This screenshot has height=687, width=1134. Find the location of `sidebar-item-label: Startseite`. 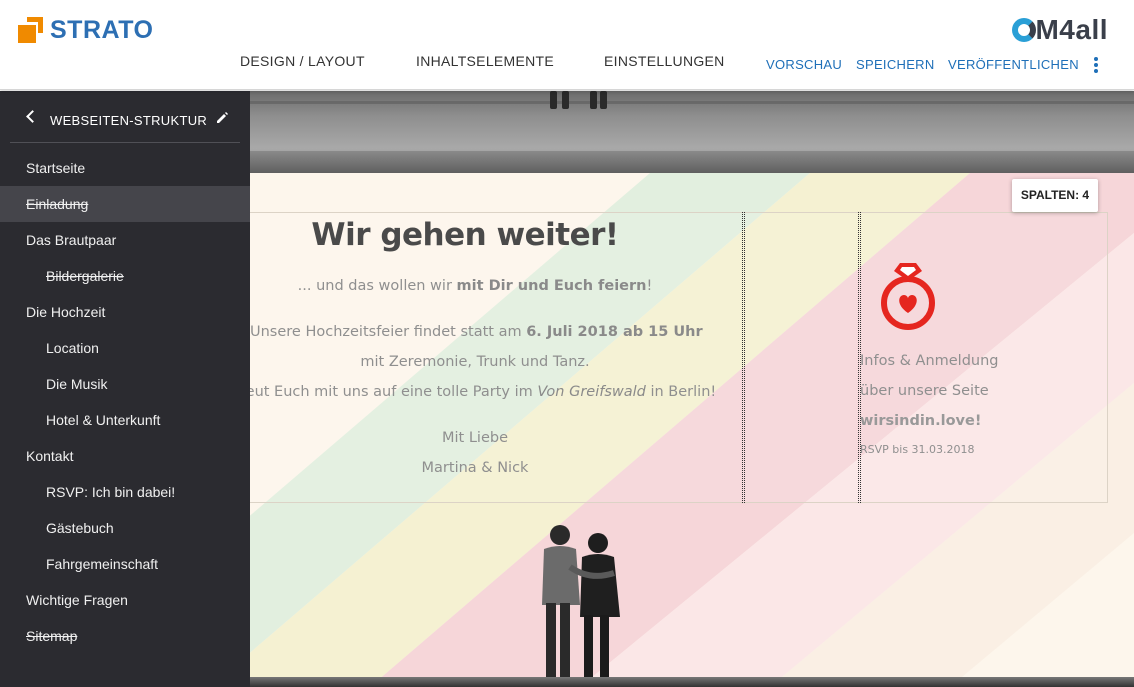

sidebar-item-label: Startseite is located at coordinates (56, 168).